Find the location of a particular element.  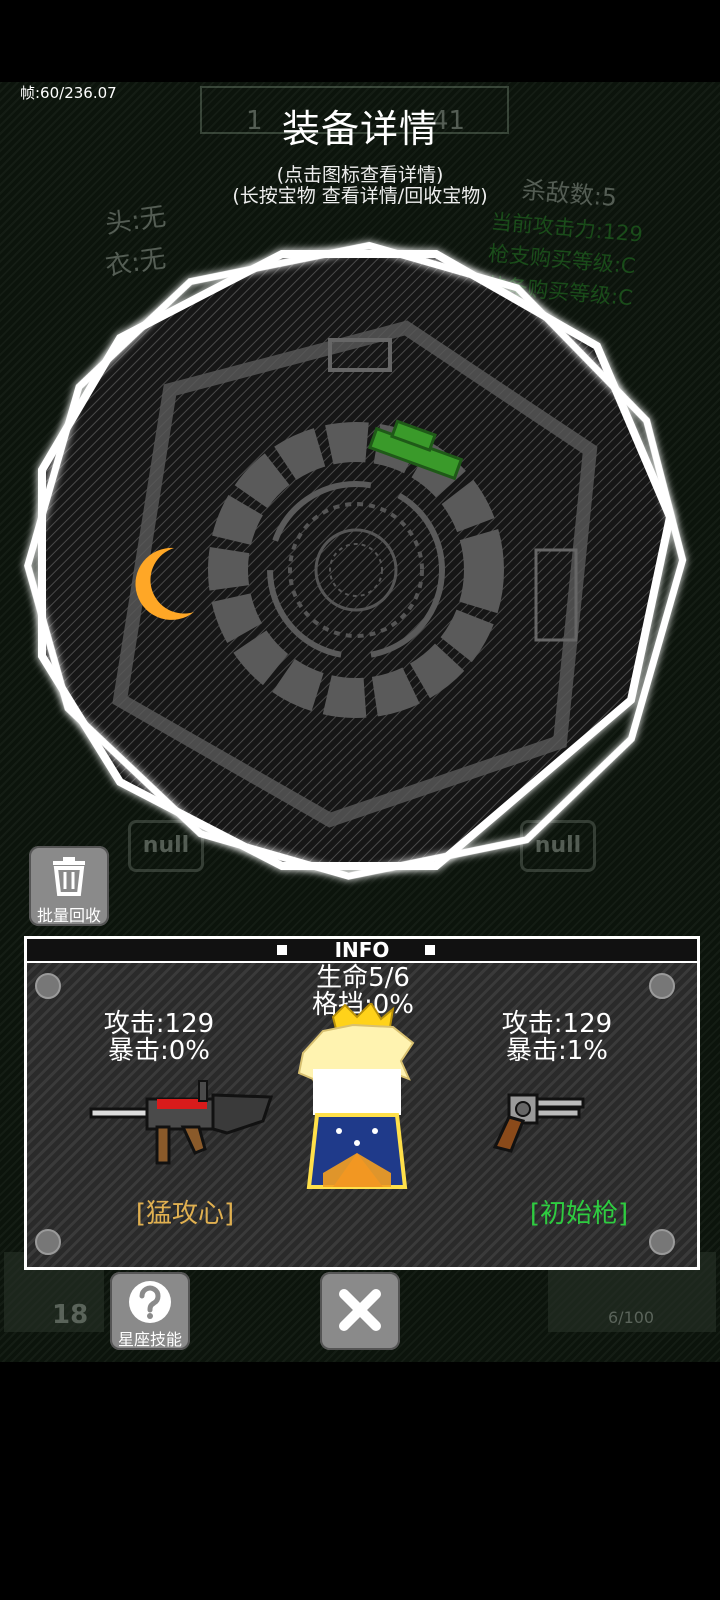

rivet-bottom-right is located at coordinates (662, 1242).